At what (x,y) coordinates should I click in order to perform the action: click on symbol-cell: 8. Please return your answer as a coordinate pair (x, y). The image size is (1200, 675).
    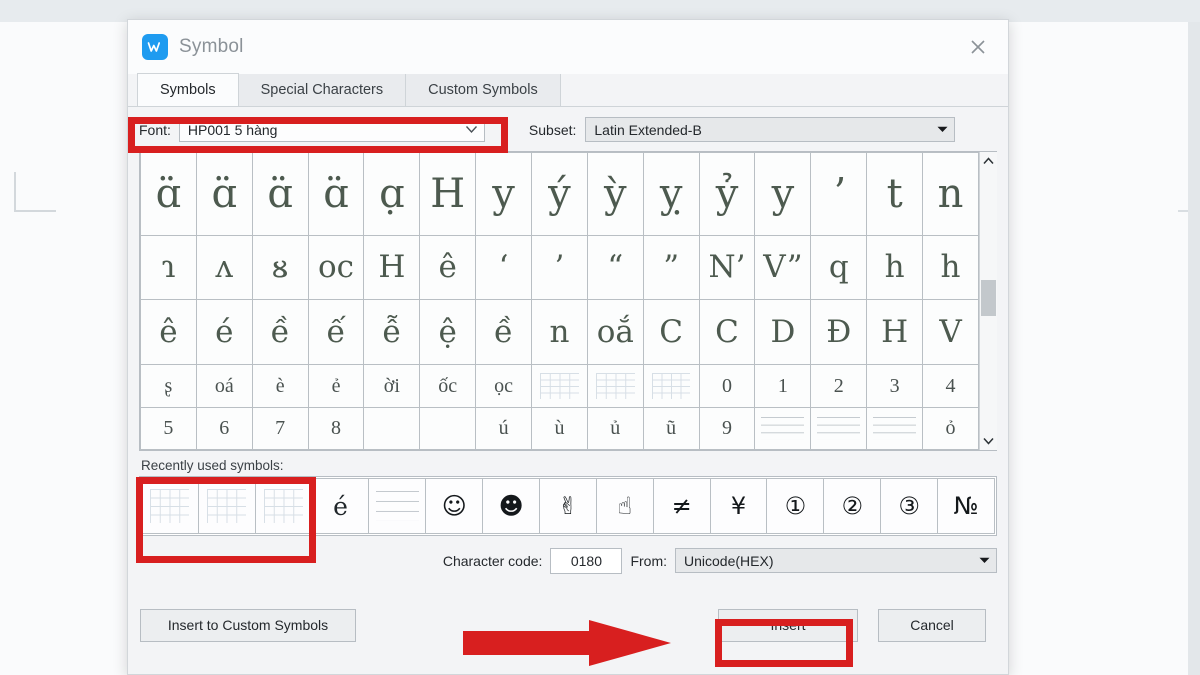
    Looking at the image, I should click on (336, 428).